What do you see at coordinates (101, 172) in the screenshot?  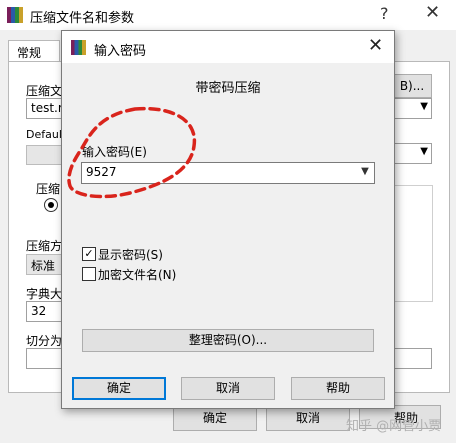 I see `password-value: 9527` at bounding box center [101, 172].